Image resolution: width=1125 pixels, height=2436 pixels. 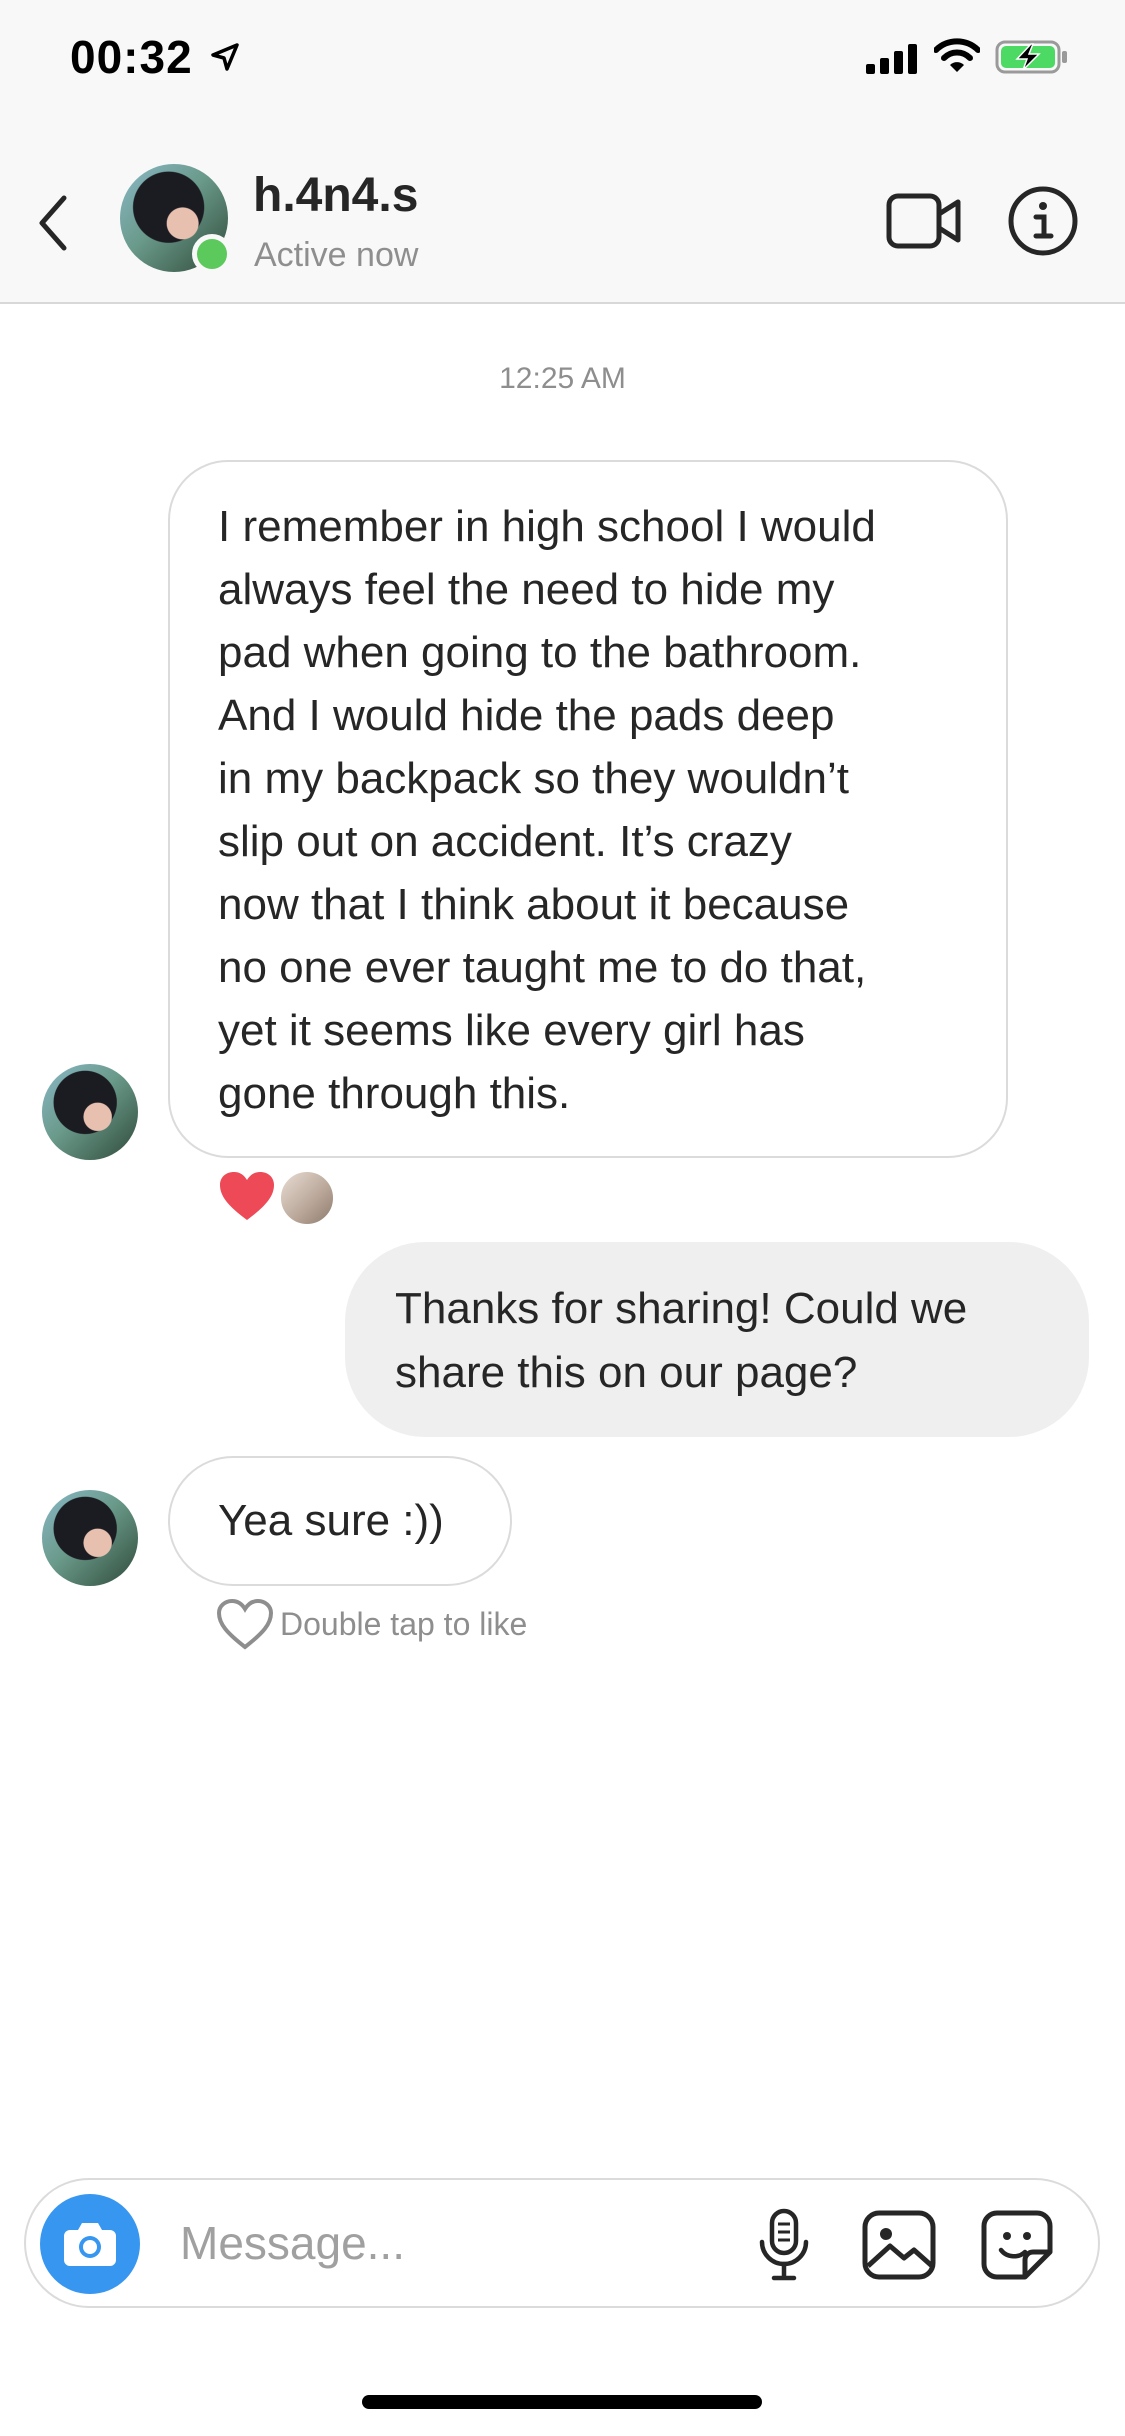 I want to click on info-button, so click(x=1043, y=221).